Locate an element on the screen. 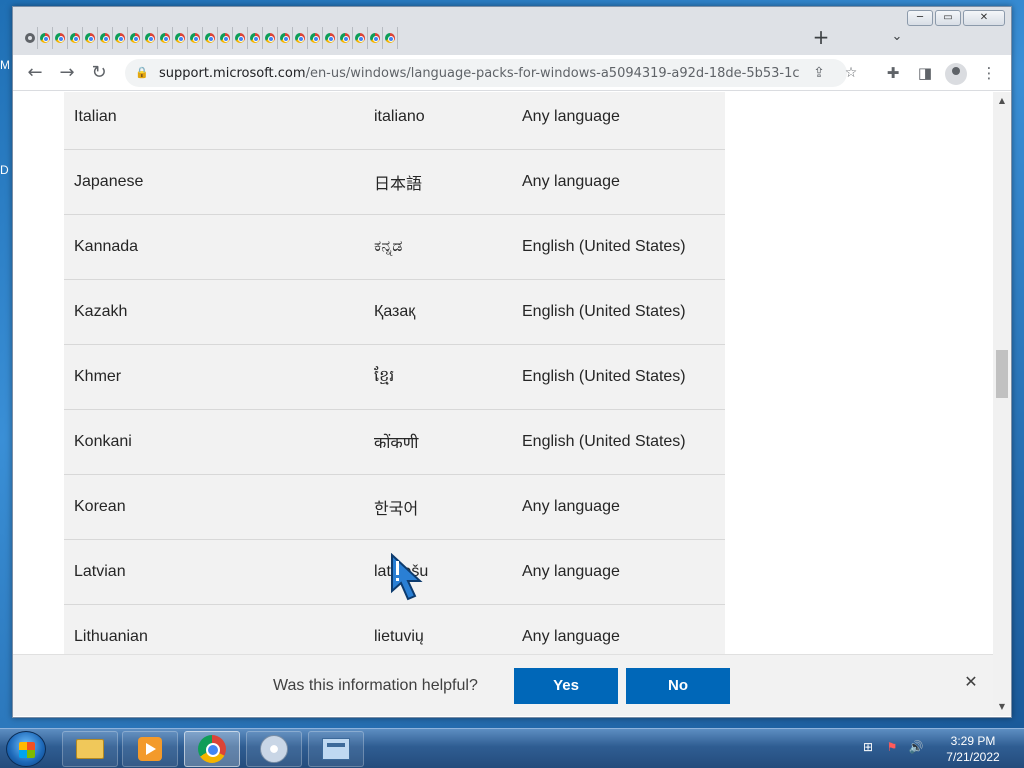  language-name-cell: Korean is located at coordinates (100, 506).